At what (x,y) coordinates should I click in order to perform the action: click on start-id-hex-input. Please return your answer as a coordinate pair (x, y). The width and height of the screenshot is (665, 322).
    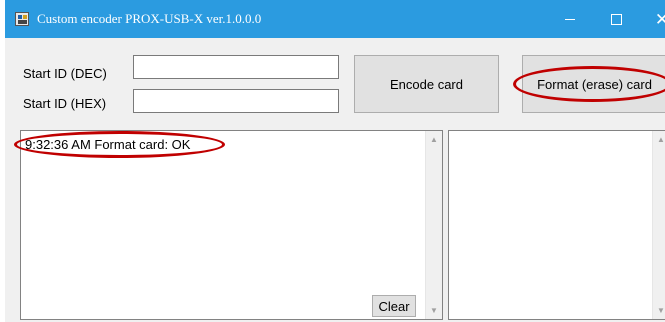
    Looking at the image, I should click on (236, 101).